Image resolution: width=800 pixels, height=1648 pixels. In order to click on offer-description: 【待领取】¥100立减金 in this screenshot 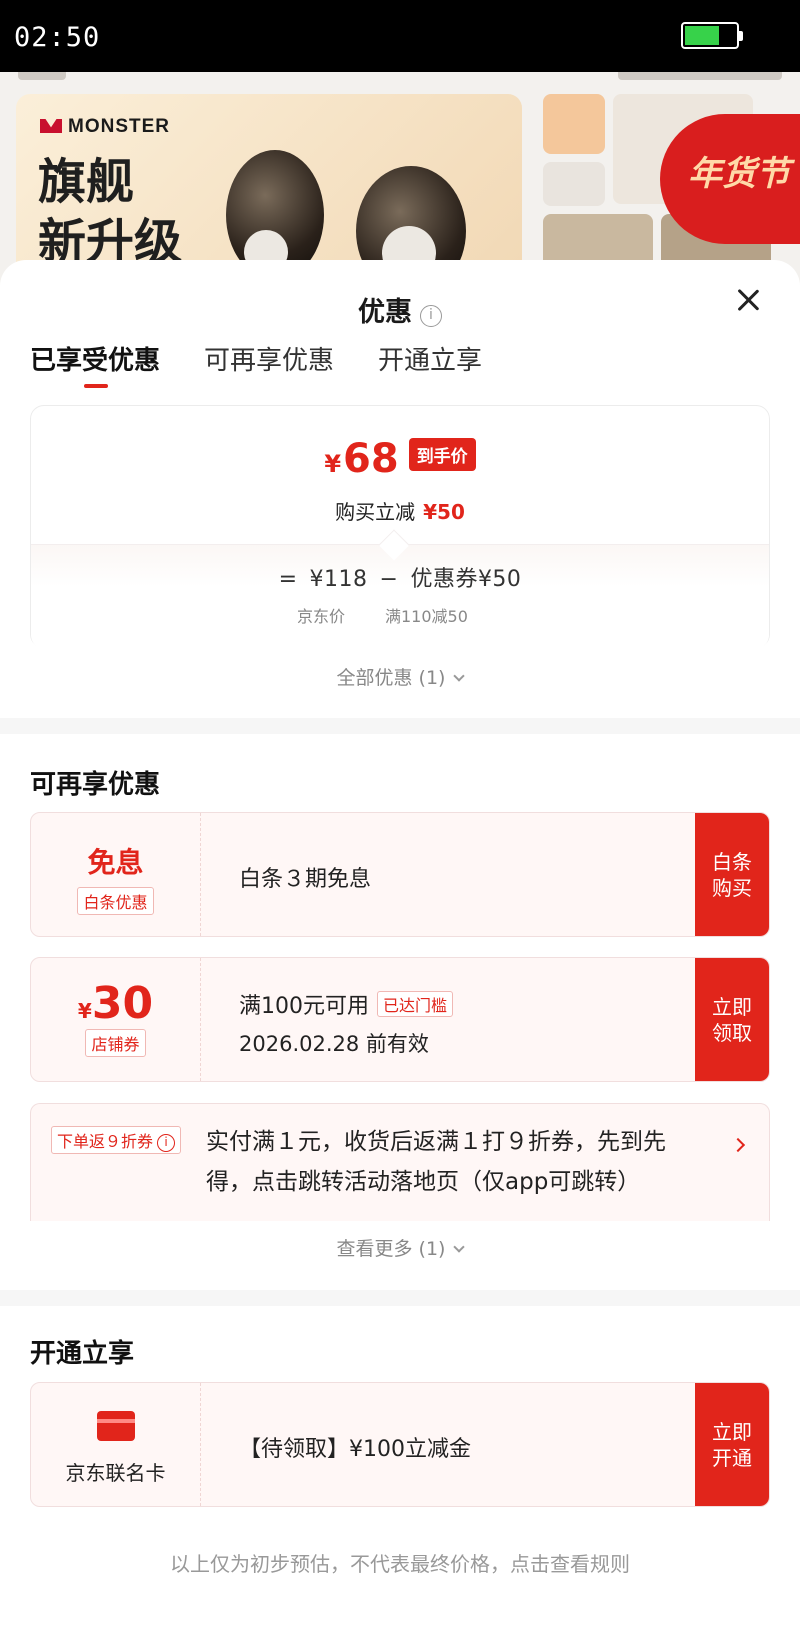, I will do `click(355, 1449)`.